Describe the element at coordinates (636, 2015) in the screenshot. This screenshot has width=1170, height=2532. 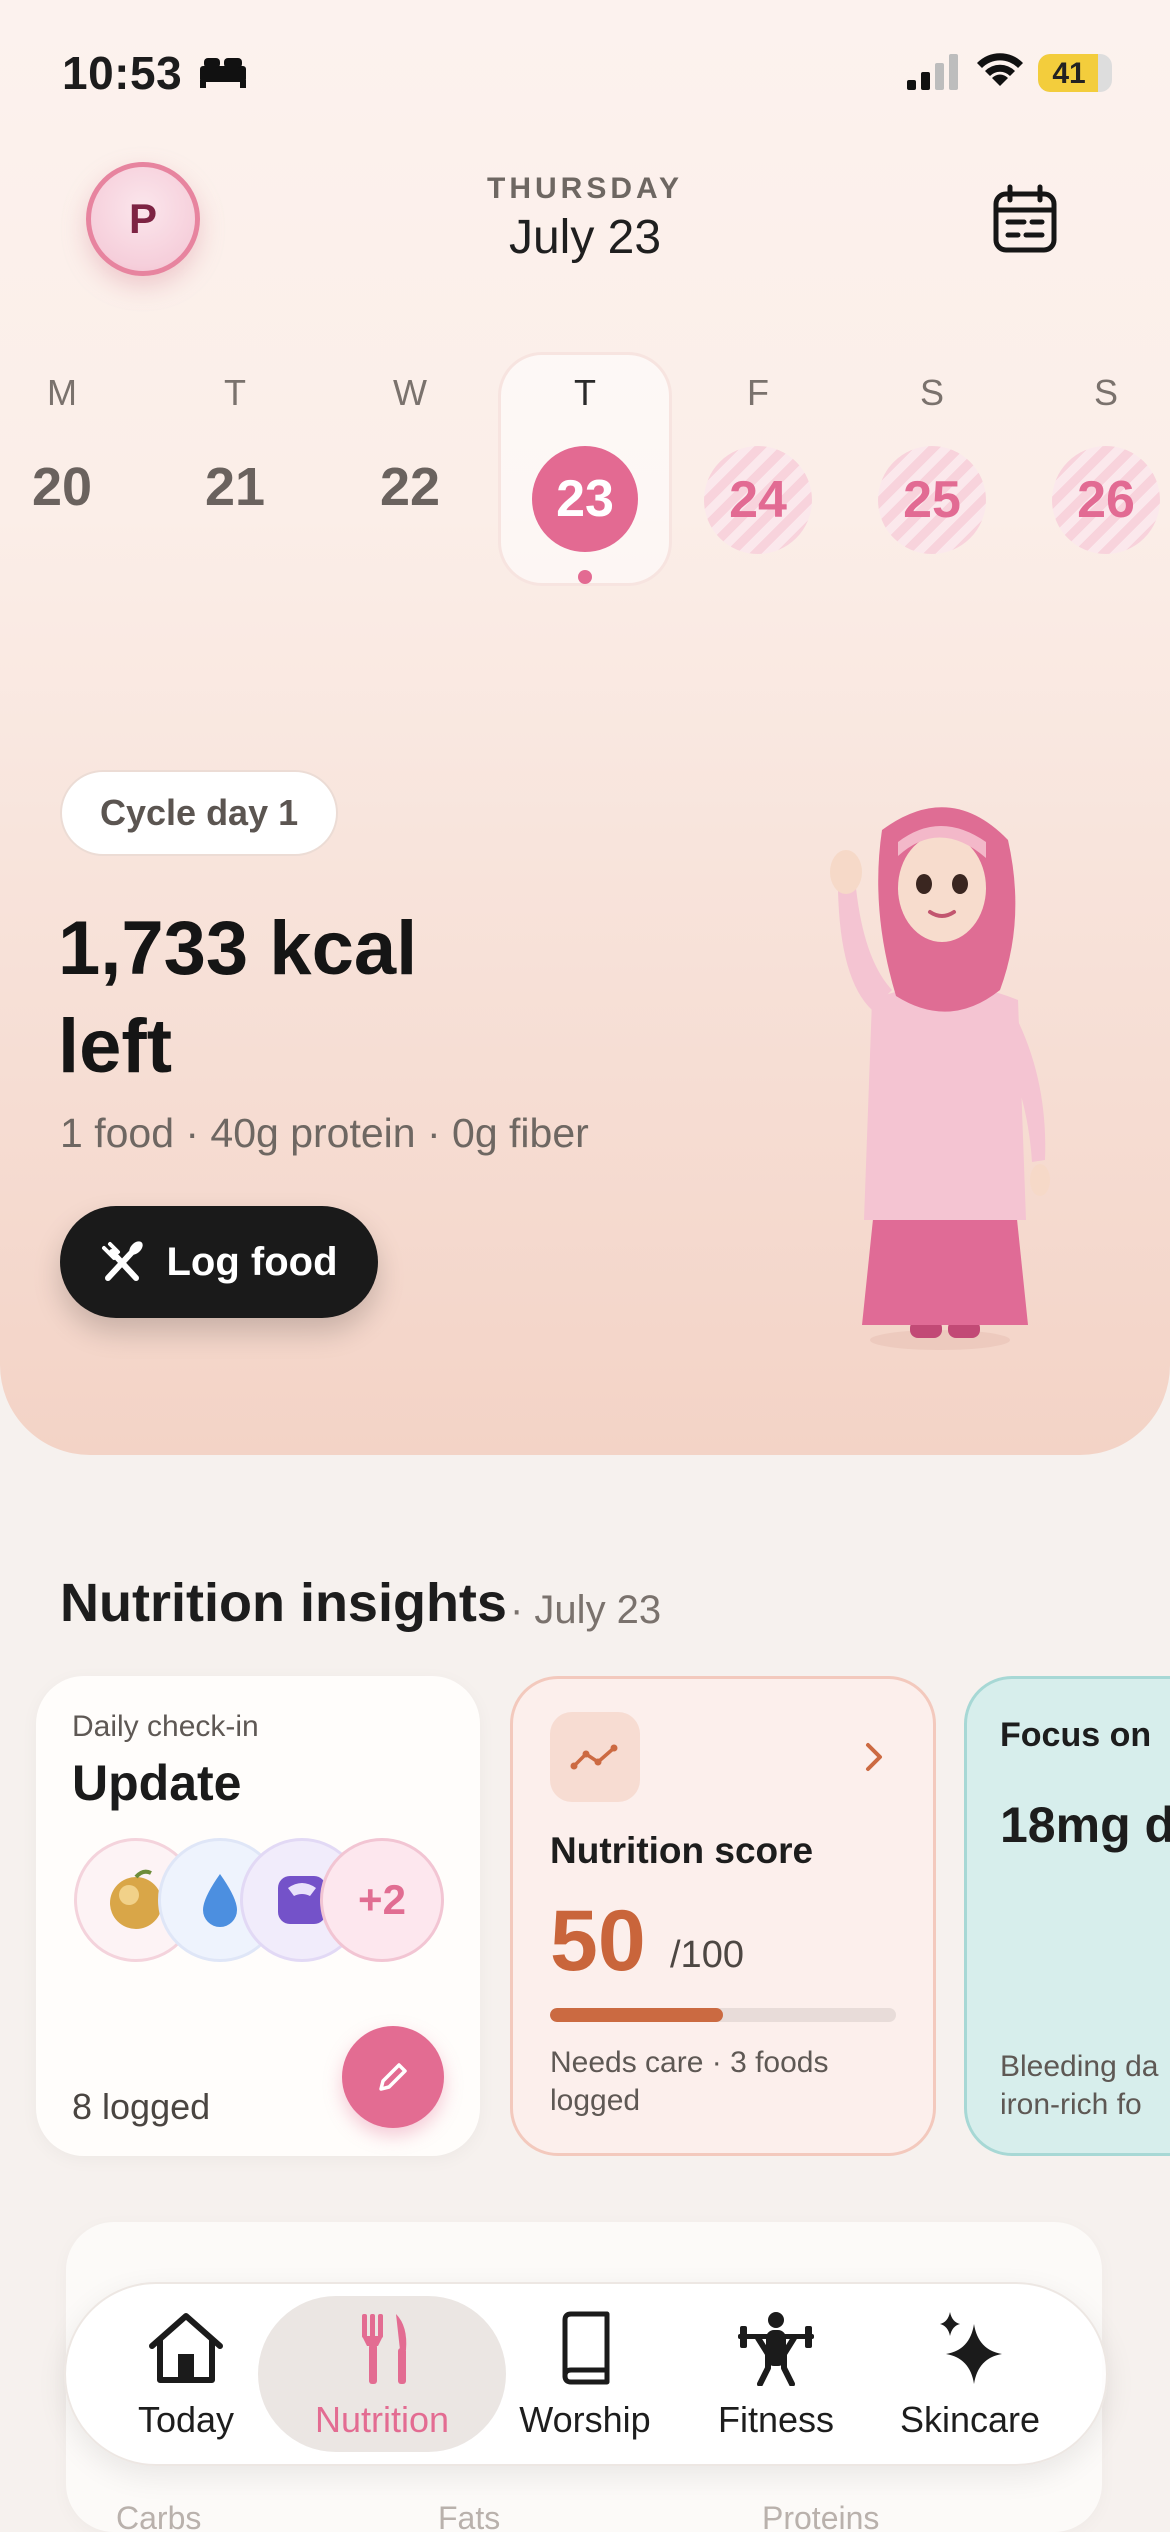
I see `score-progress-fill` at that location.